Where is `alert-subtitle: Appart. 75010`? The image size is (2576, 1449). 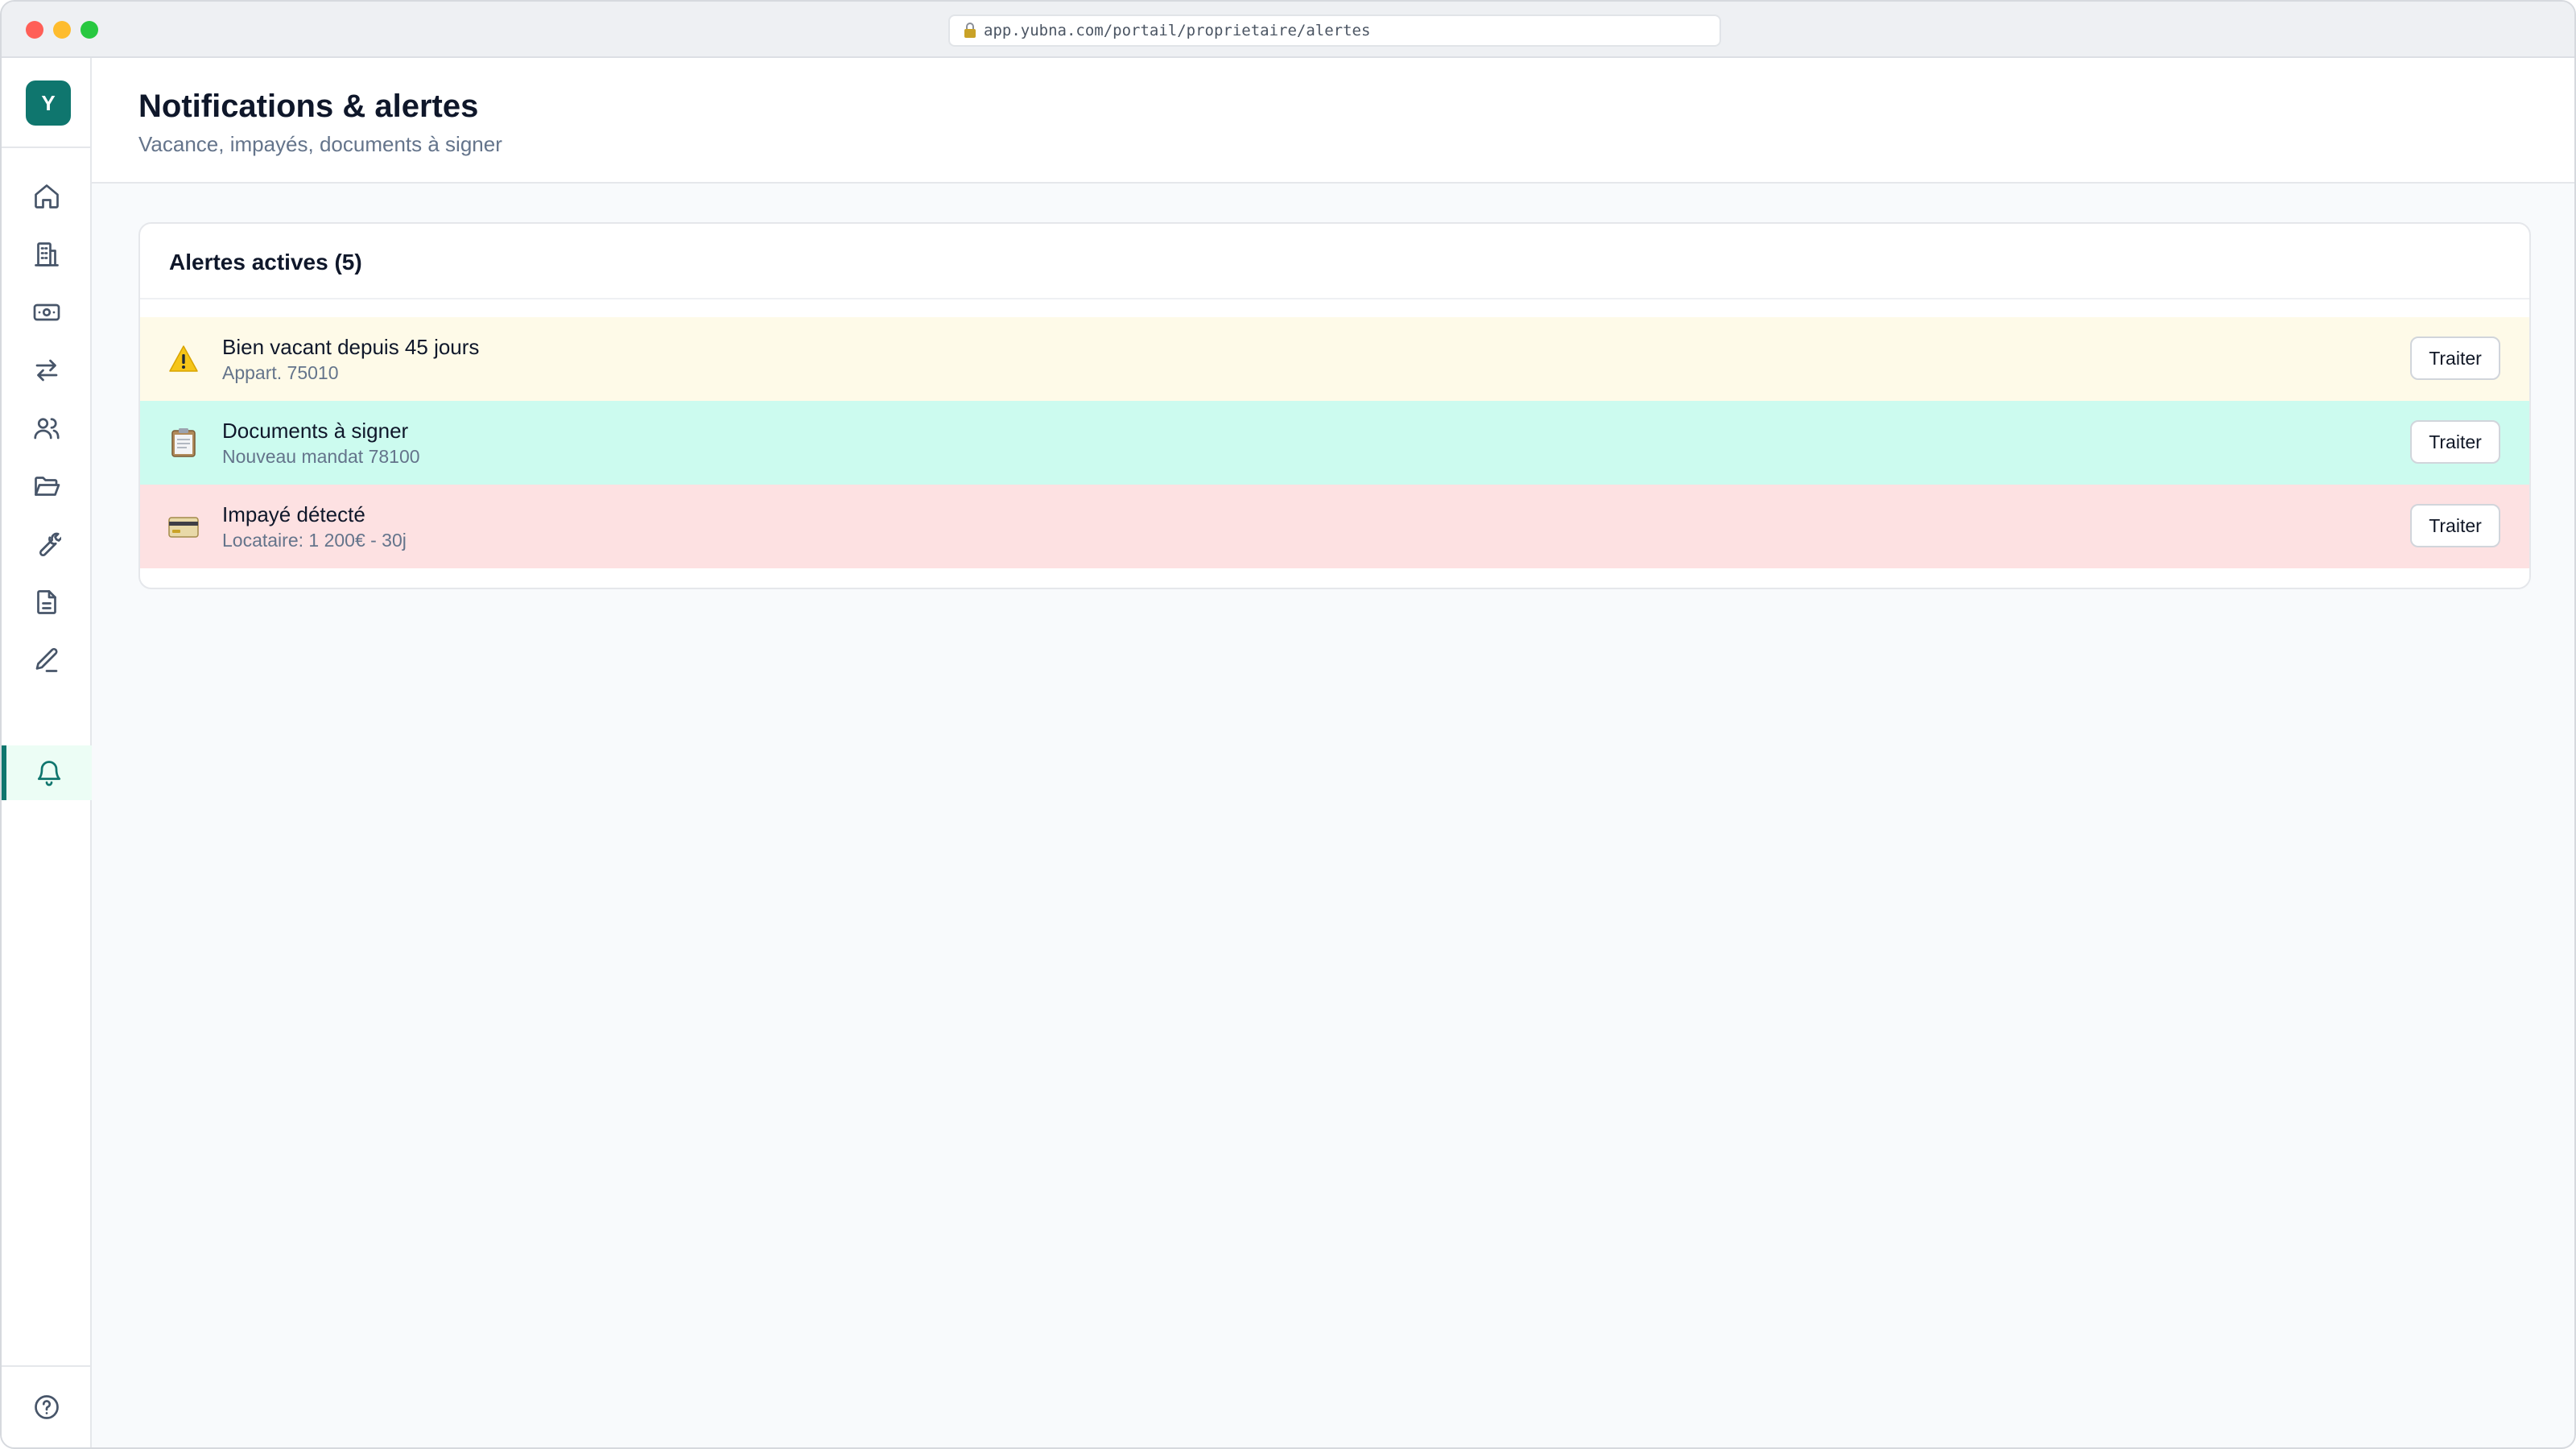
alert-subtitle: Appart. 75010 is located at coordinates (280, 372).